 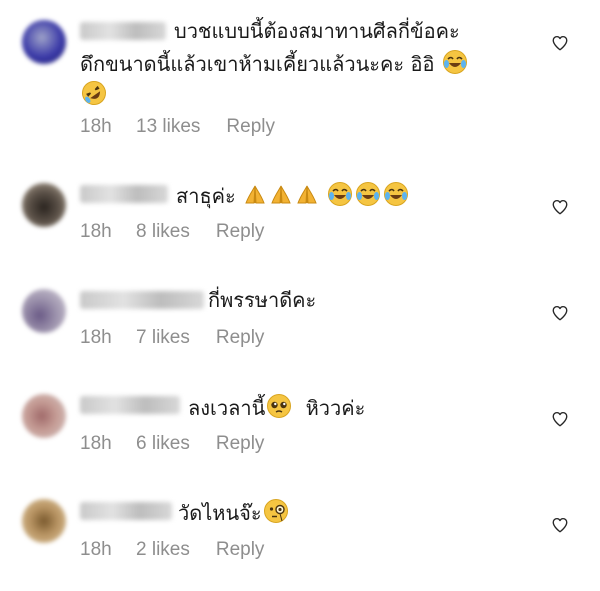 I want to click on likes-count: 13 likes, so click(x=168, y=127).